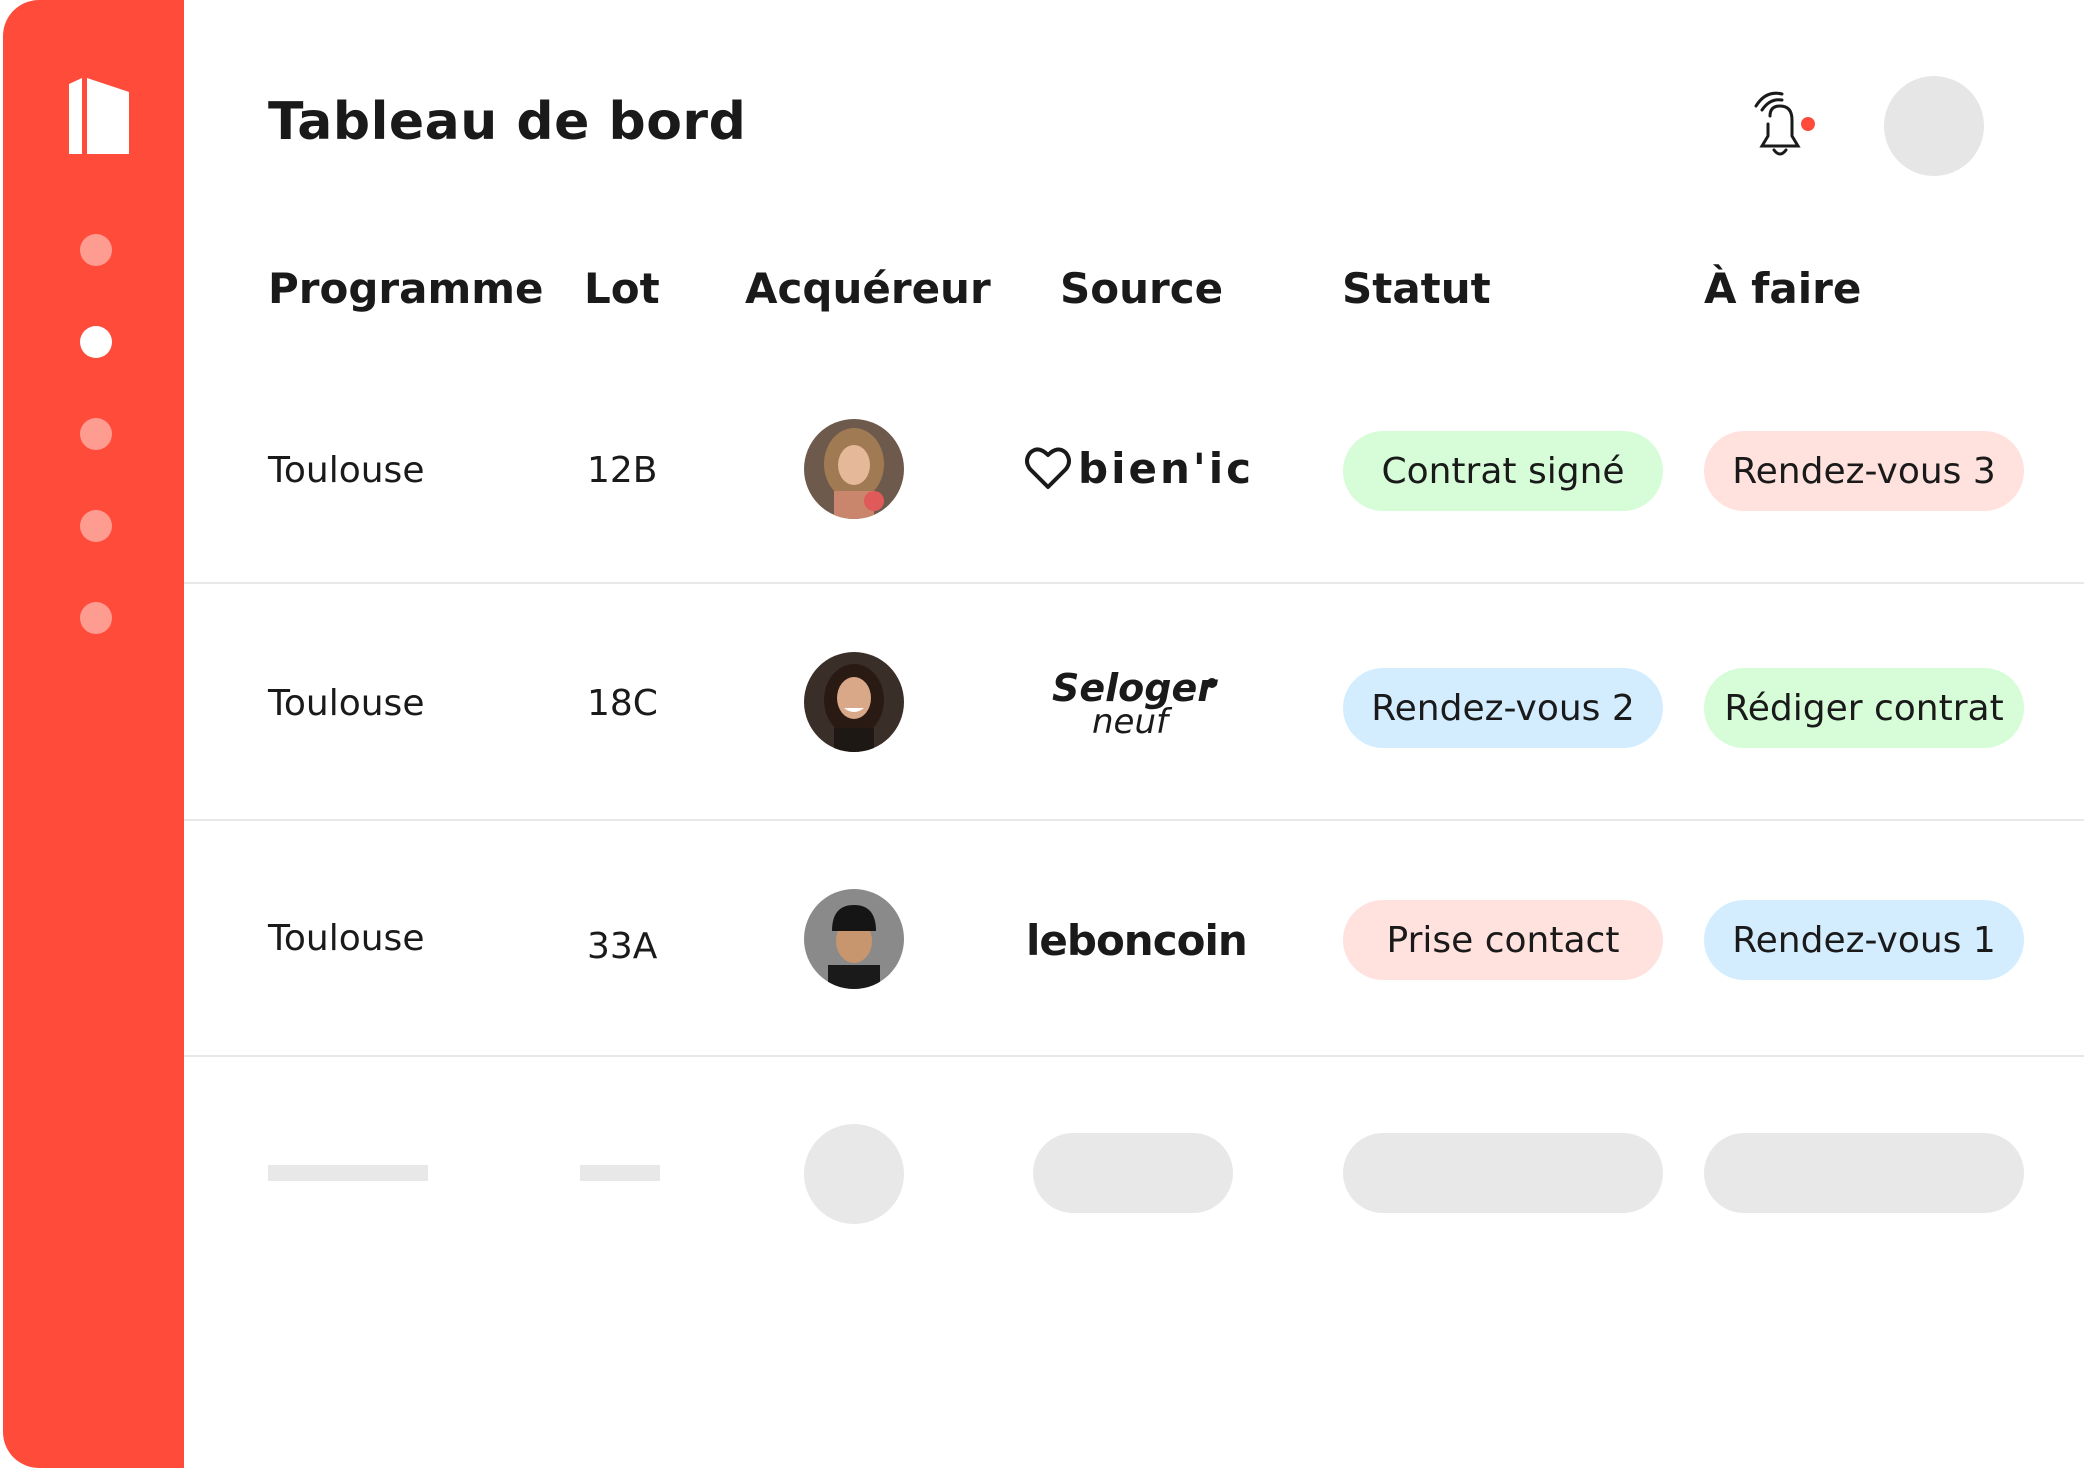 The height and width of the screenshot is (1468, 2084). I want to click on source-name: leboncoin, so click(1136, 940).